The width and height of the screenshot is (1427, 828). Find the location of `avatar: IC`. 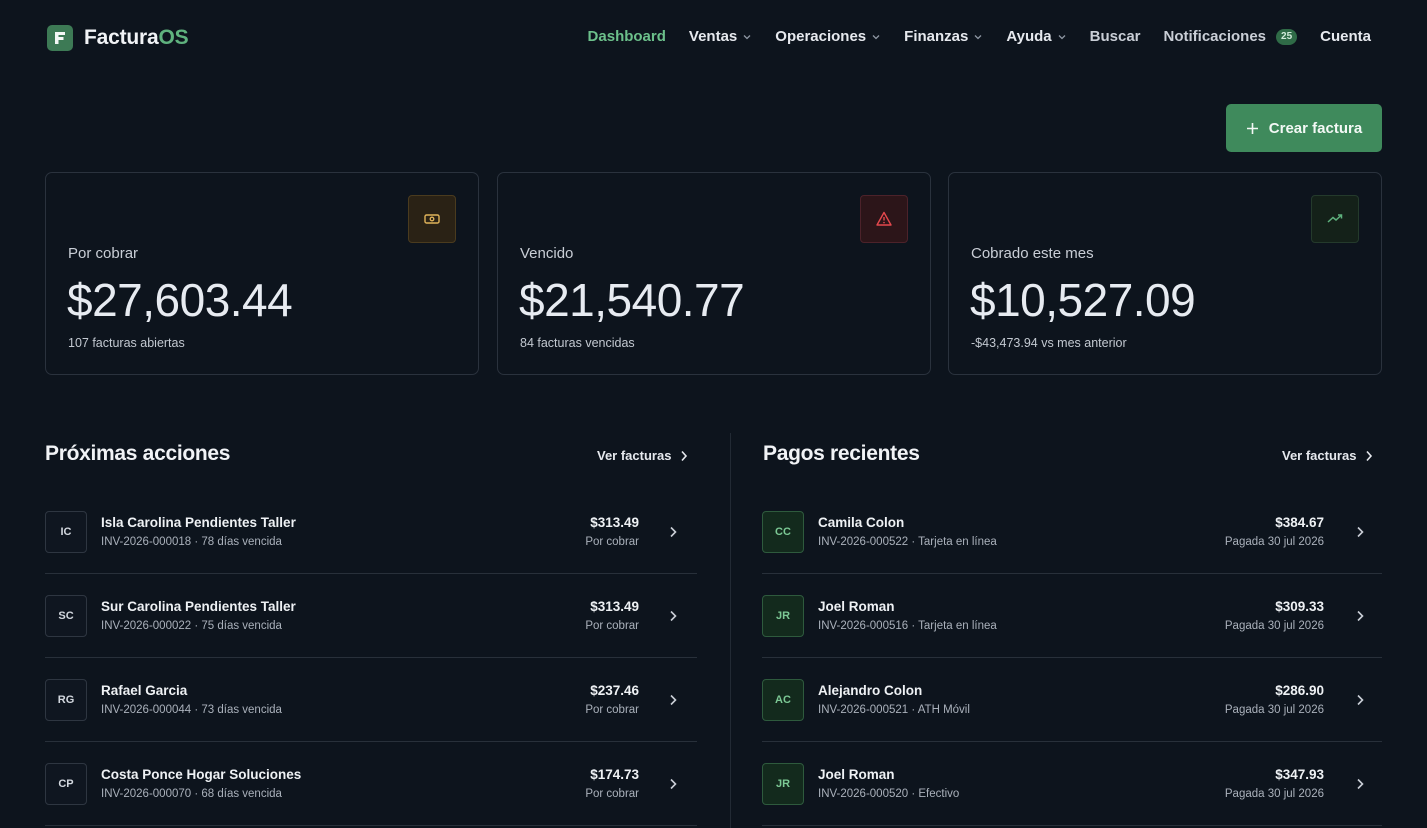

avatar: IC is located at coordinates (66, 532).